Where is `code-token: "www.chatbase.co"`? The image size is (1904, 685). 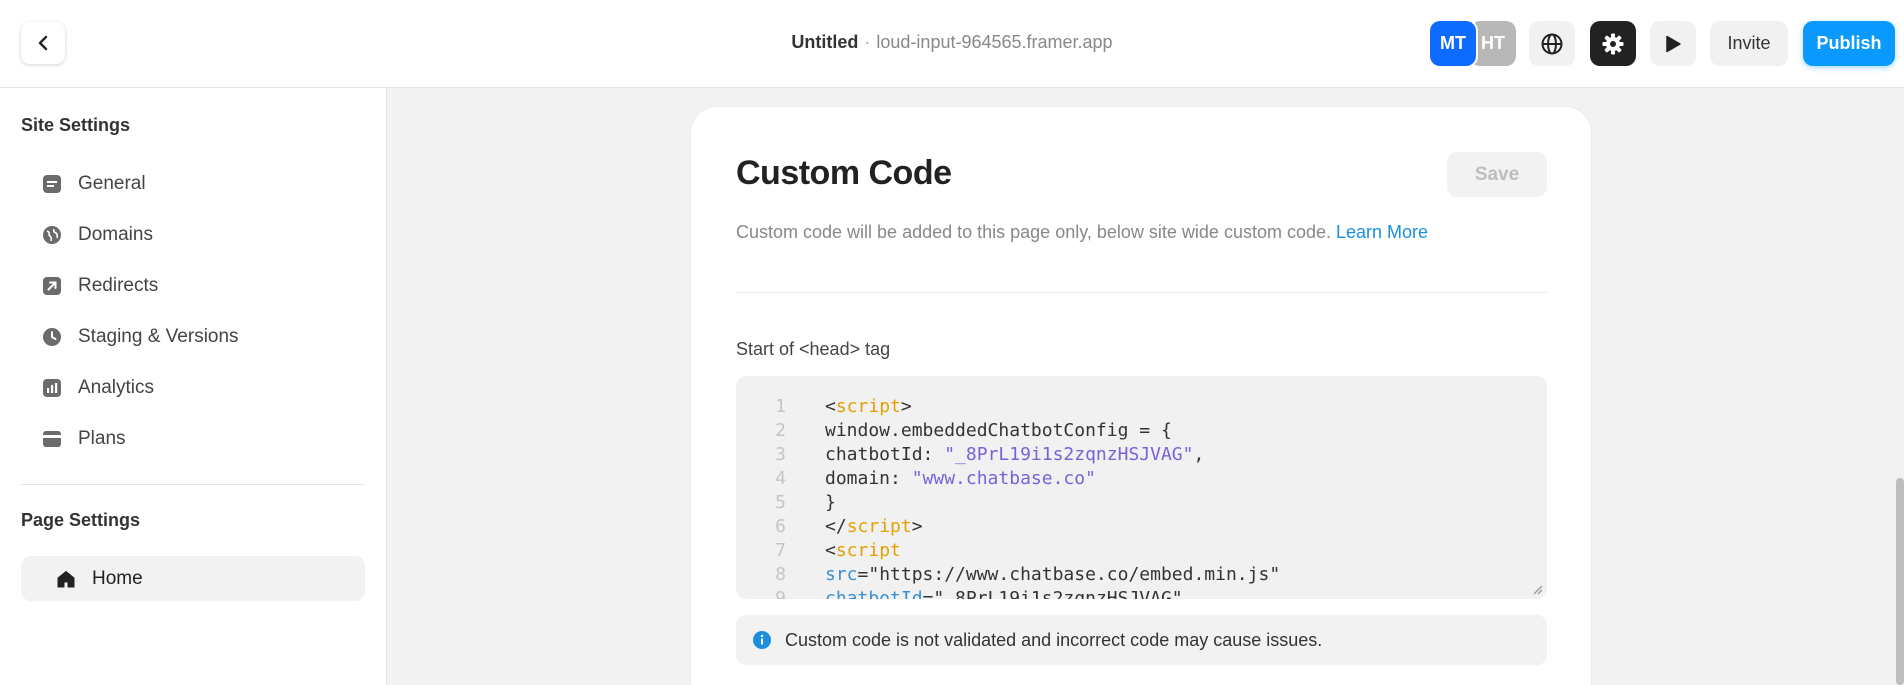 code-token: "www.chatbase.co" is located at coordinates (1003, 478).